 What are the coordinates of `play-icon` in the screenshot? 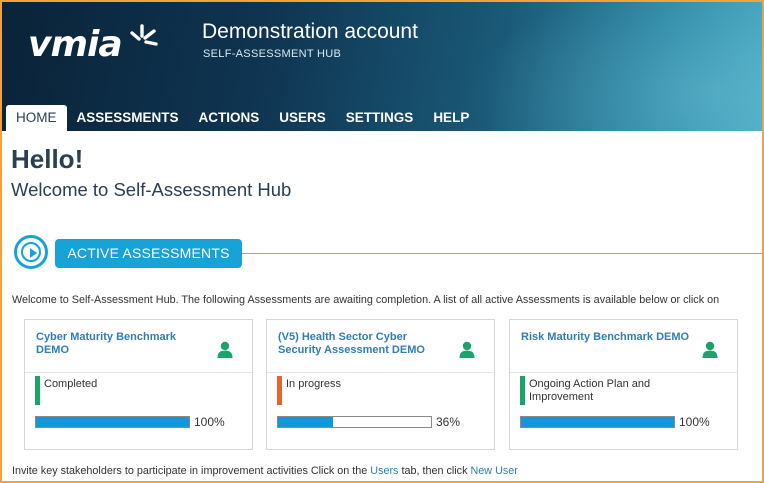 It's located at (31, 252).